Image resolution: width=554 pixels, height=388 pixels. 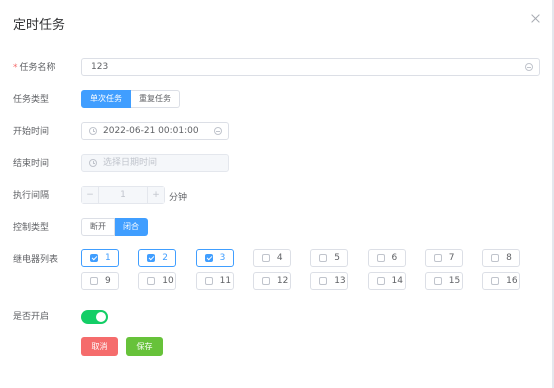 I want to click on relay-number: 2, so click(x=165, y=258).